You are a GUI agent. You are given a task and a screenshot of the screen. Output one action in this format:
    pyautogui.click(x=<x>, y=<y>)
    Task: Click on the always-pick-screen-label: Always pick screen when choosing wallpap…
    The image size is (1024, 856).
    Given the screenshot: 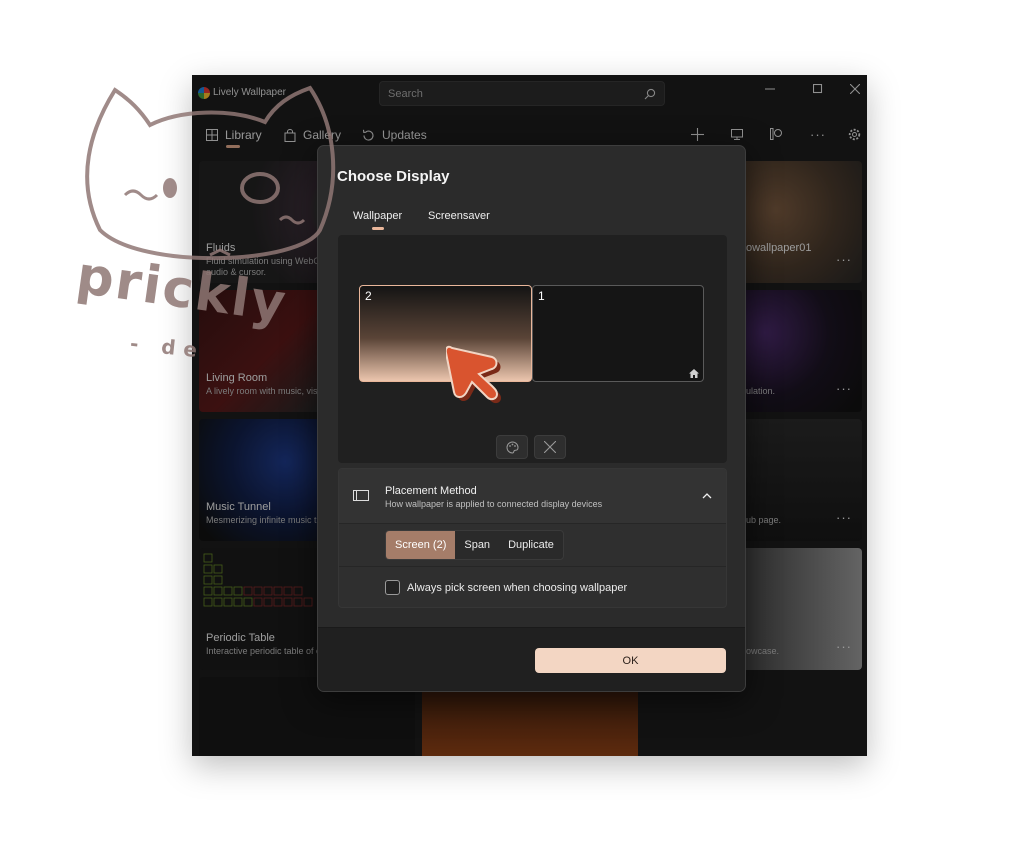 What is the action you would take?
    pyautogui.click(x=517, y=587)
    